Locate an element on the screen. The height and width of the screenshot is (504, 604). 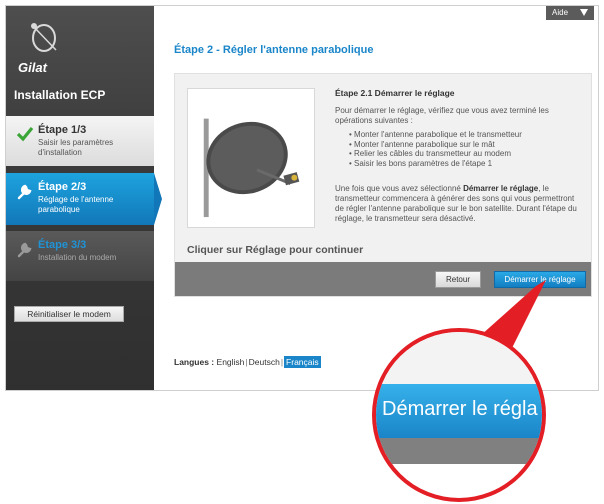
zoom-magnifier: Démarrer le régla is located at coordinates (459, 415).